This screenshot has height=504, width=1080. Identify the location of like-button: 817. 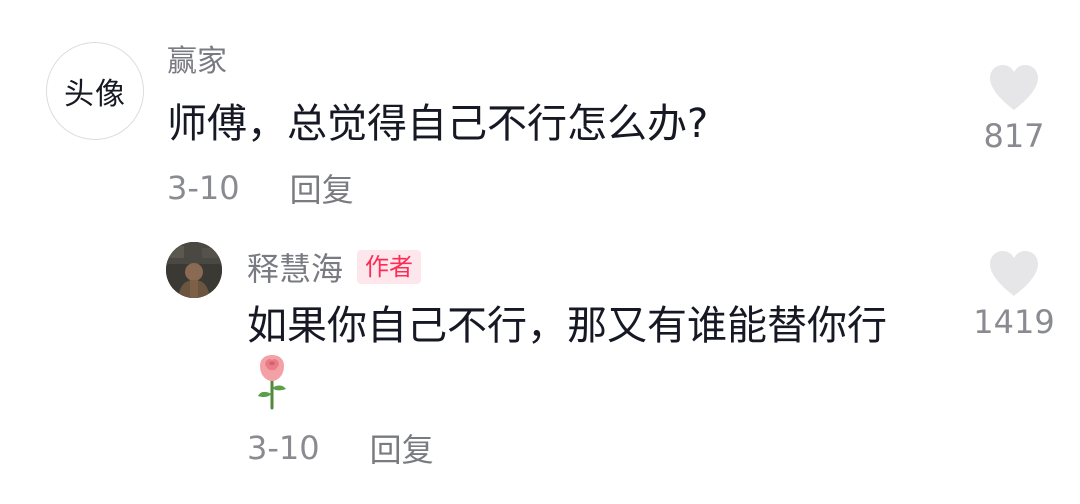
(1014, 109).